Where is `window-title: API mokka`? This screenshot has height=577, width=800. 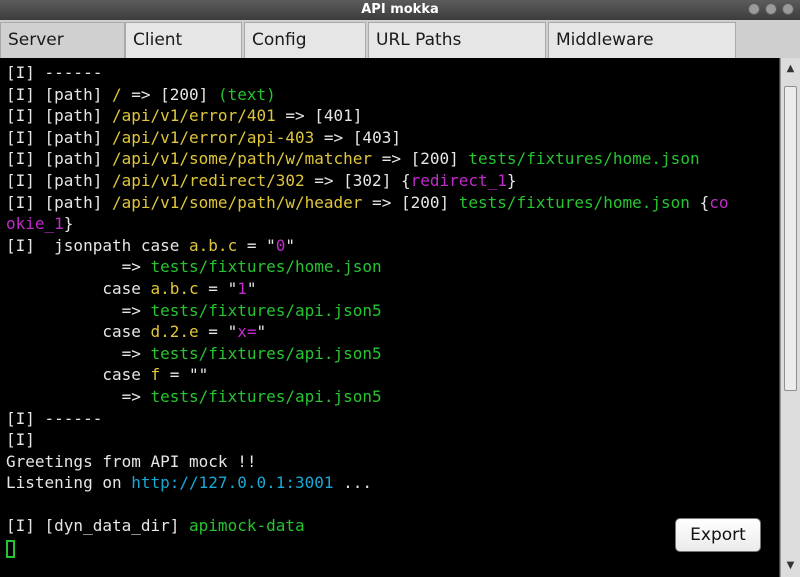
window-title: API mokka is located at coordinates (400, 9).